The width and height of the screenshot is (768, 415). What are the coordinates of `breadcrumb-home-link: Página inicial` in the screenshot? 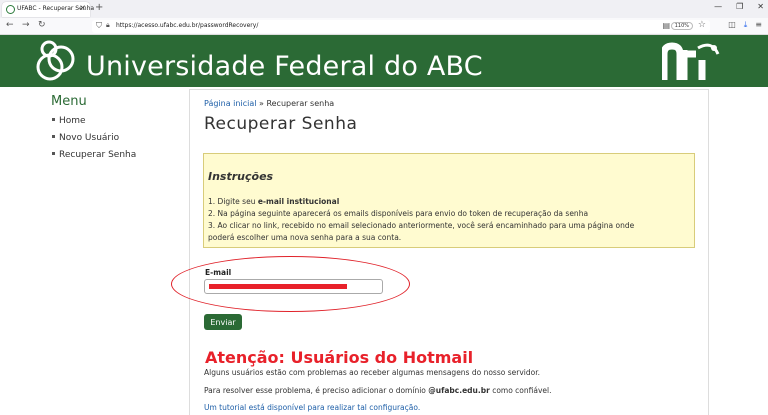 It's located at (230, 103).